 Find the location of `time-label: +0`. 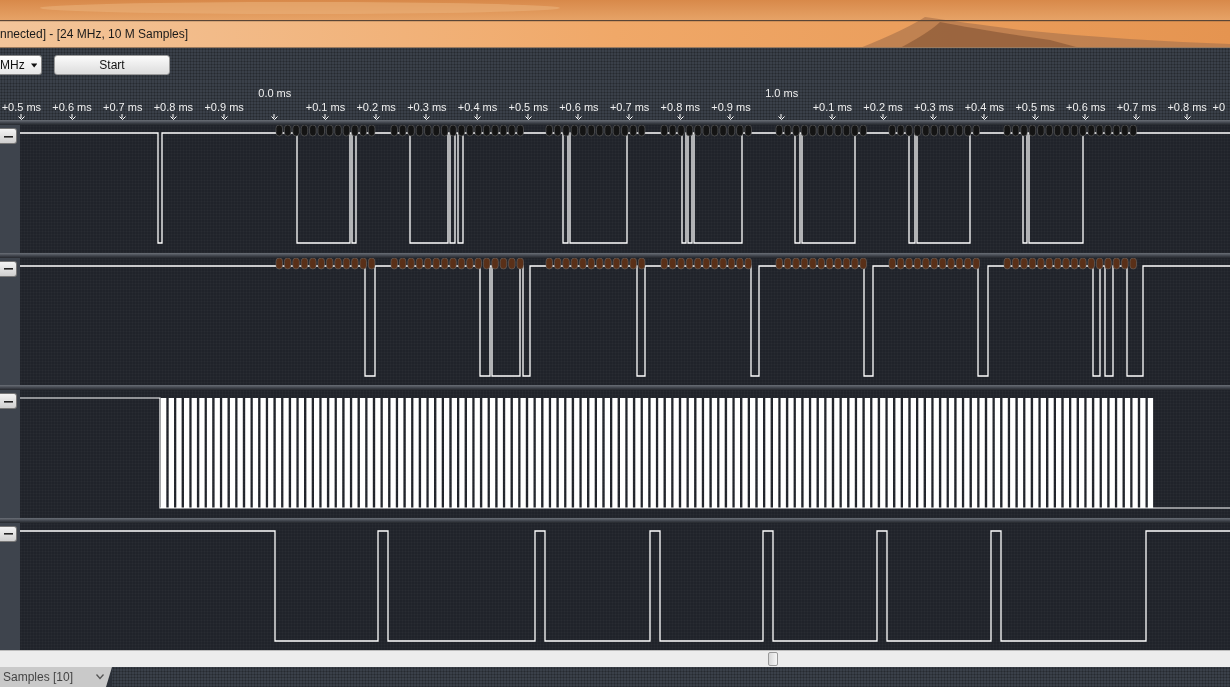

time-label: +0 is located at coordinates (1219, 107).